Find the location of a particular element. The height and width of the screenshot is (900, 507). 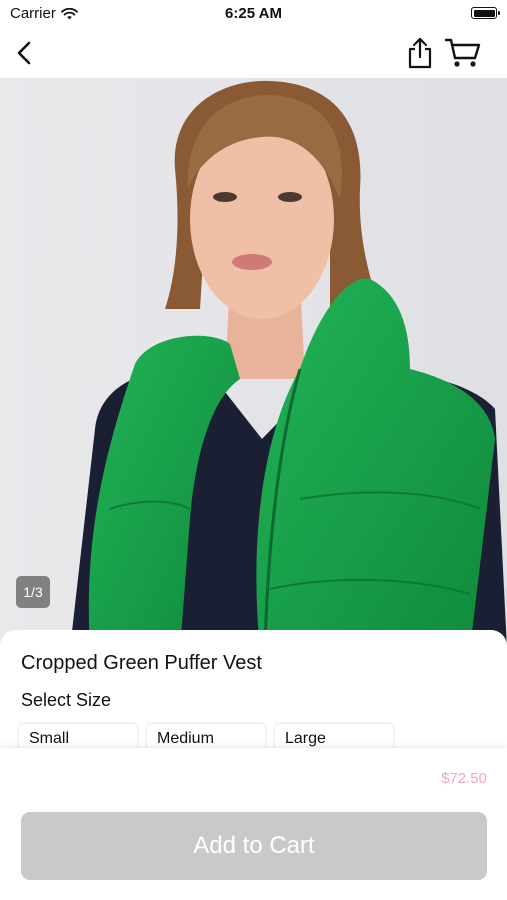

back-chevron-icon is located at coordinates (24, 53).